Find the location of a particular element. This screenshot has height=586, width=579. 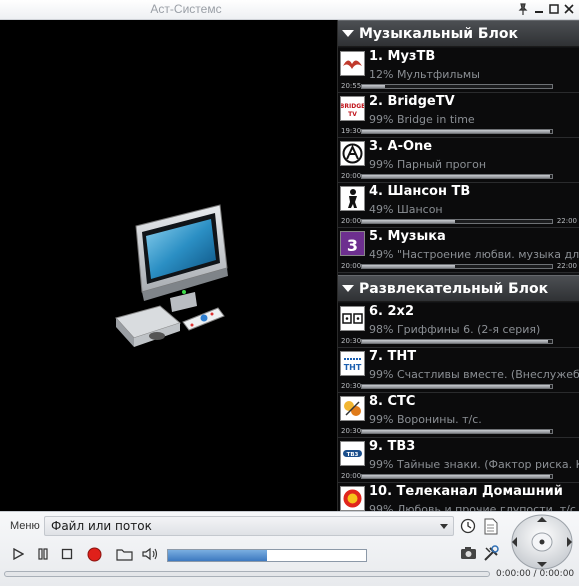

start-time: 19:30 is located at coordinates (351, 131).